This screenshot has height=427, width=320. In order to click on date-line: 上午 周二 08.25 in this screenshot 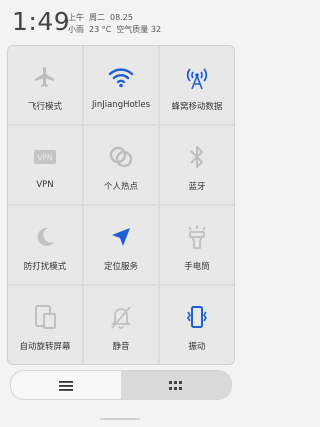, I will do `click(103, 17)`.